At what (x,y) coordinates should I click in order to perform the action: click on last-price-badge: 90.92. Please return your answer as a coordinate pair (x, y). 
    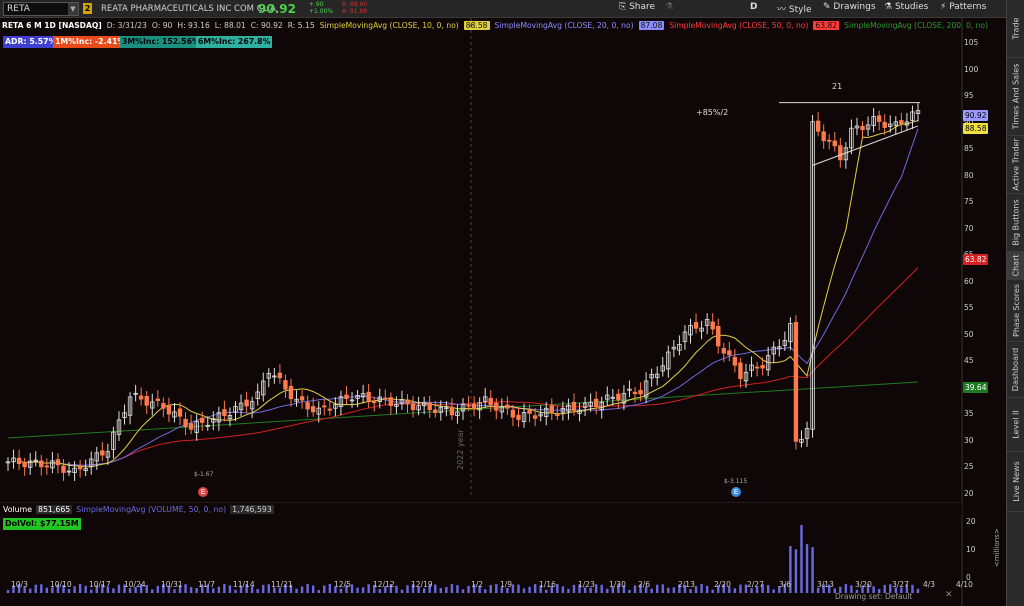
    Looking at the image, I should click on (976, 115).